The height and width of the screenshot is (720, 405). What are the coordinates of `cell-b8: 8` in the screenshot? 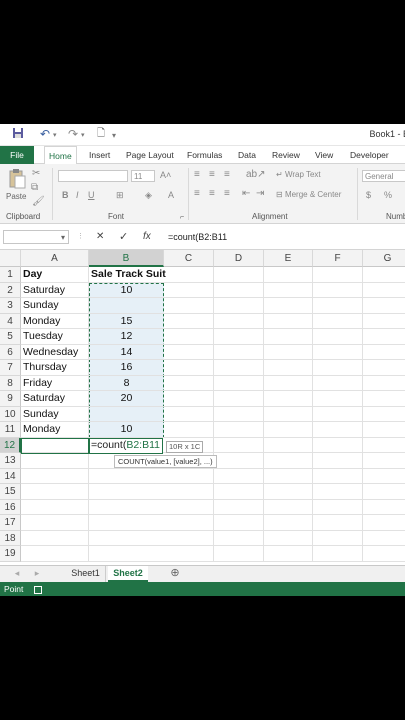 It's located at (126, 383).